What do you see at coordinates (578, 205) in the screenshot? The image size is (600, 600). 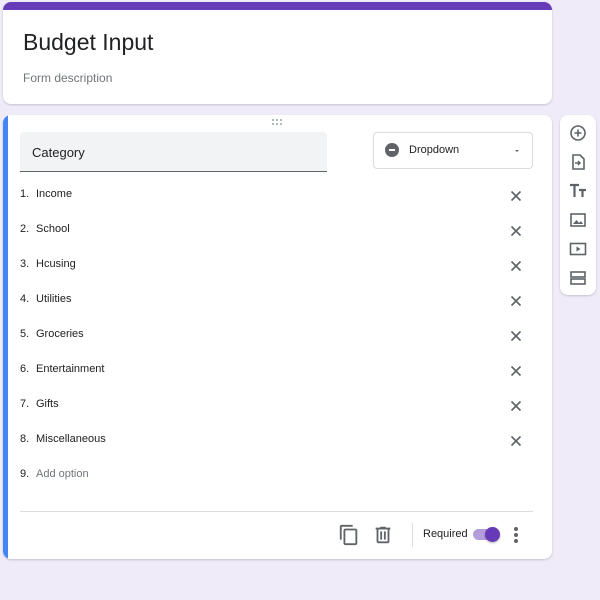 I see `side-toolbar` at bounding box center [578, 205].